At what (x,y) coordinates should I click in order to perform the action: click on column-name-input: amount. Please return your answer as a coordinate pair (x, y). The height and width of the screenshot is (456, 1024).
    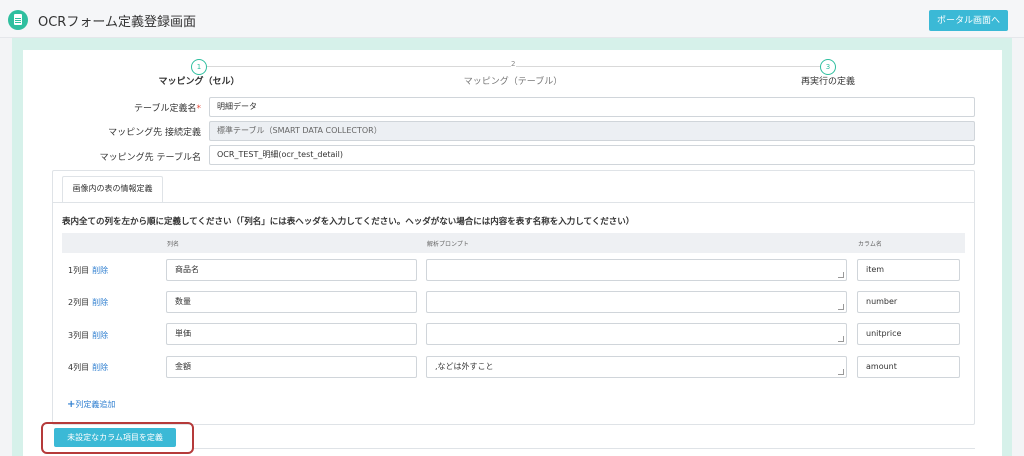
    Looking at the image, I should click on (908, 367).